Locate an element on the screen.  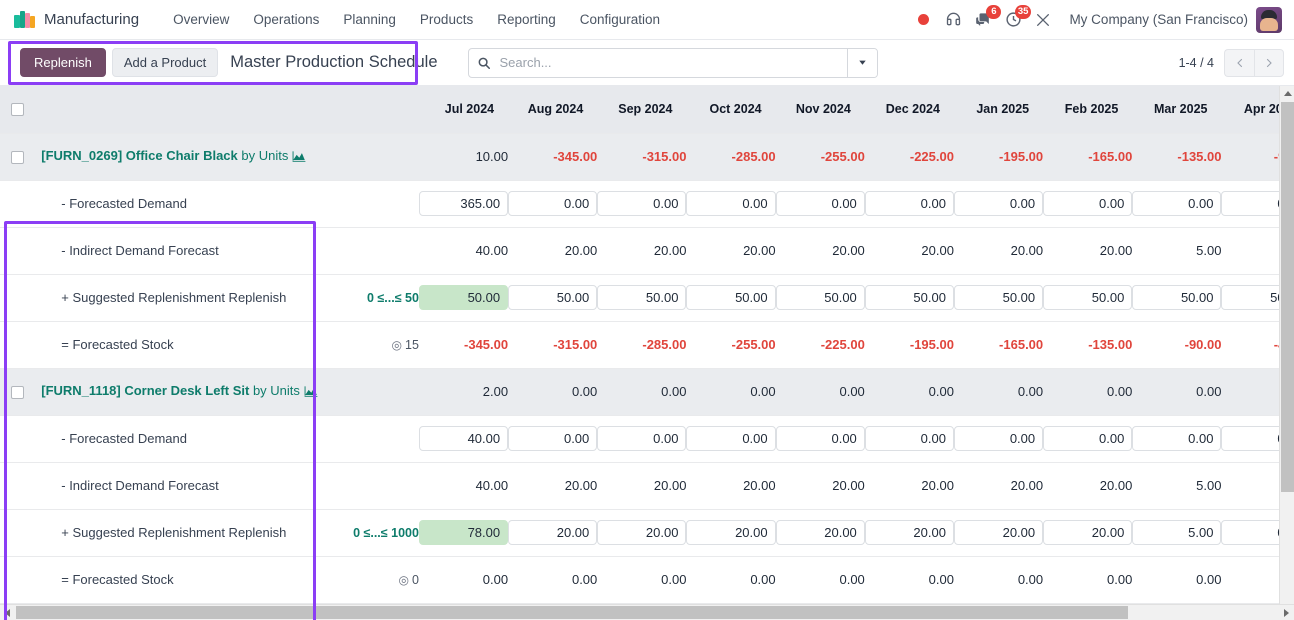
search-bar-main is located at coordinates (658, 63).